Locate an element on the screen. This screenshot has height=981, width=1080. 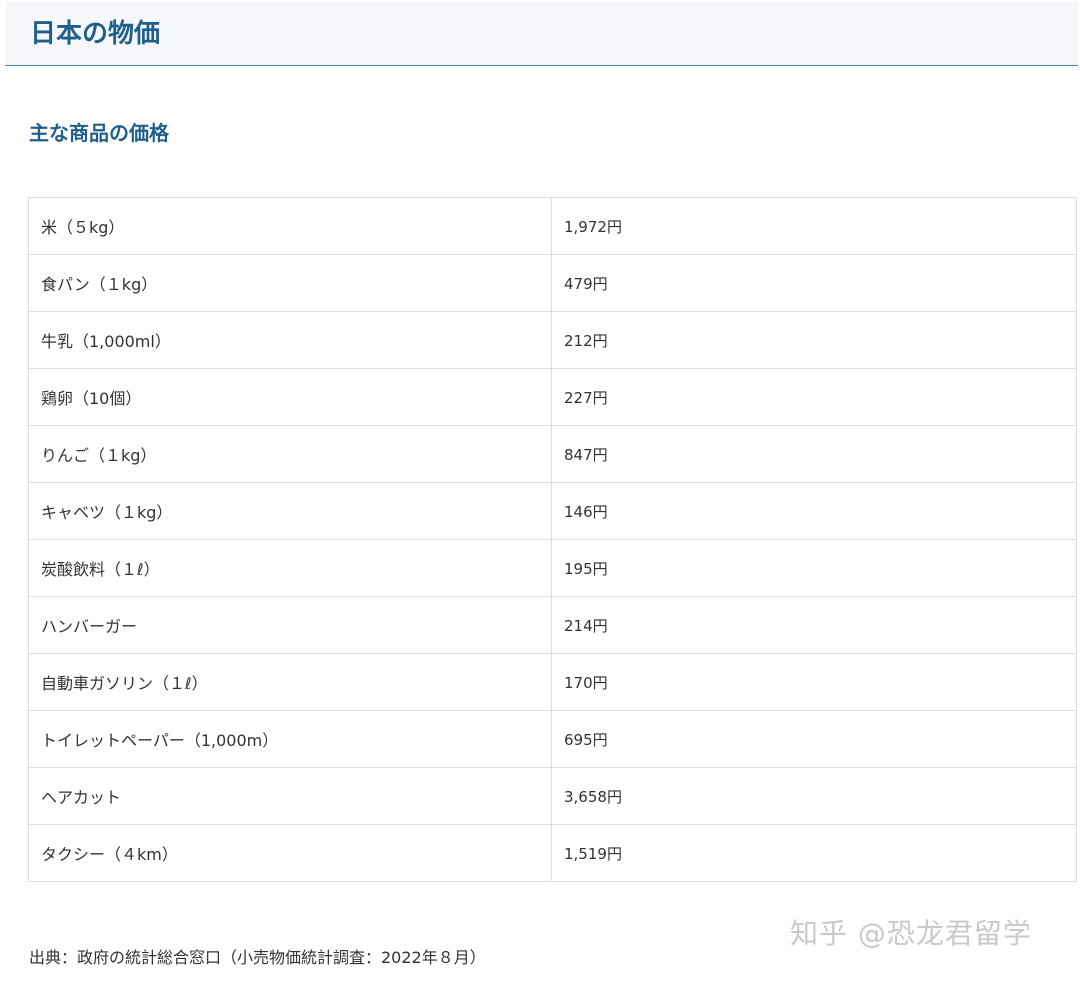
item-cell: りんご（１kg） is located at coordinates (290, 454).